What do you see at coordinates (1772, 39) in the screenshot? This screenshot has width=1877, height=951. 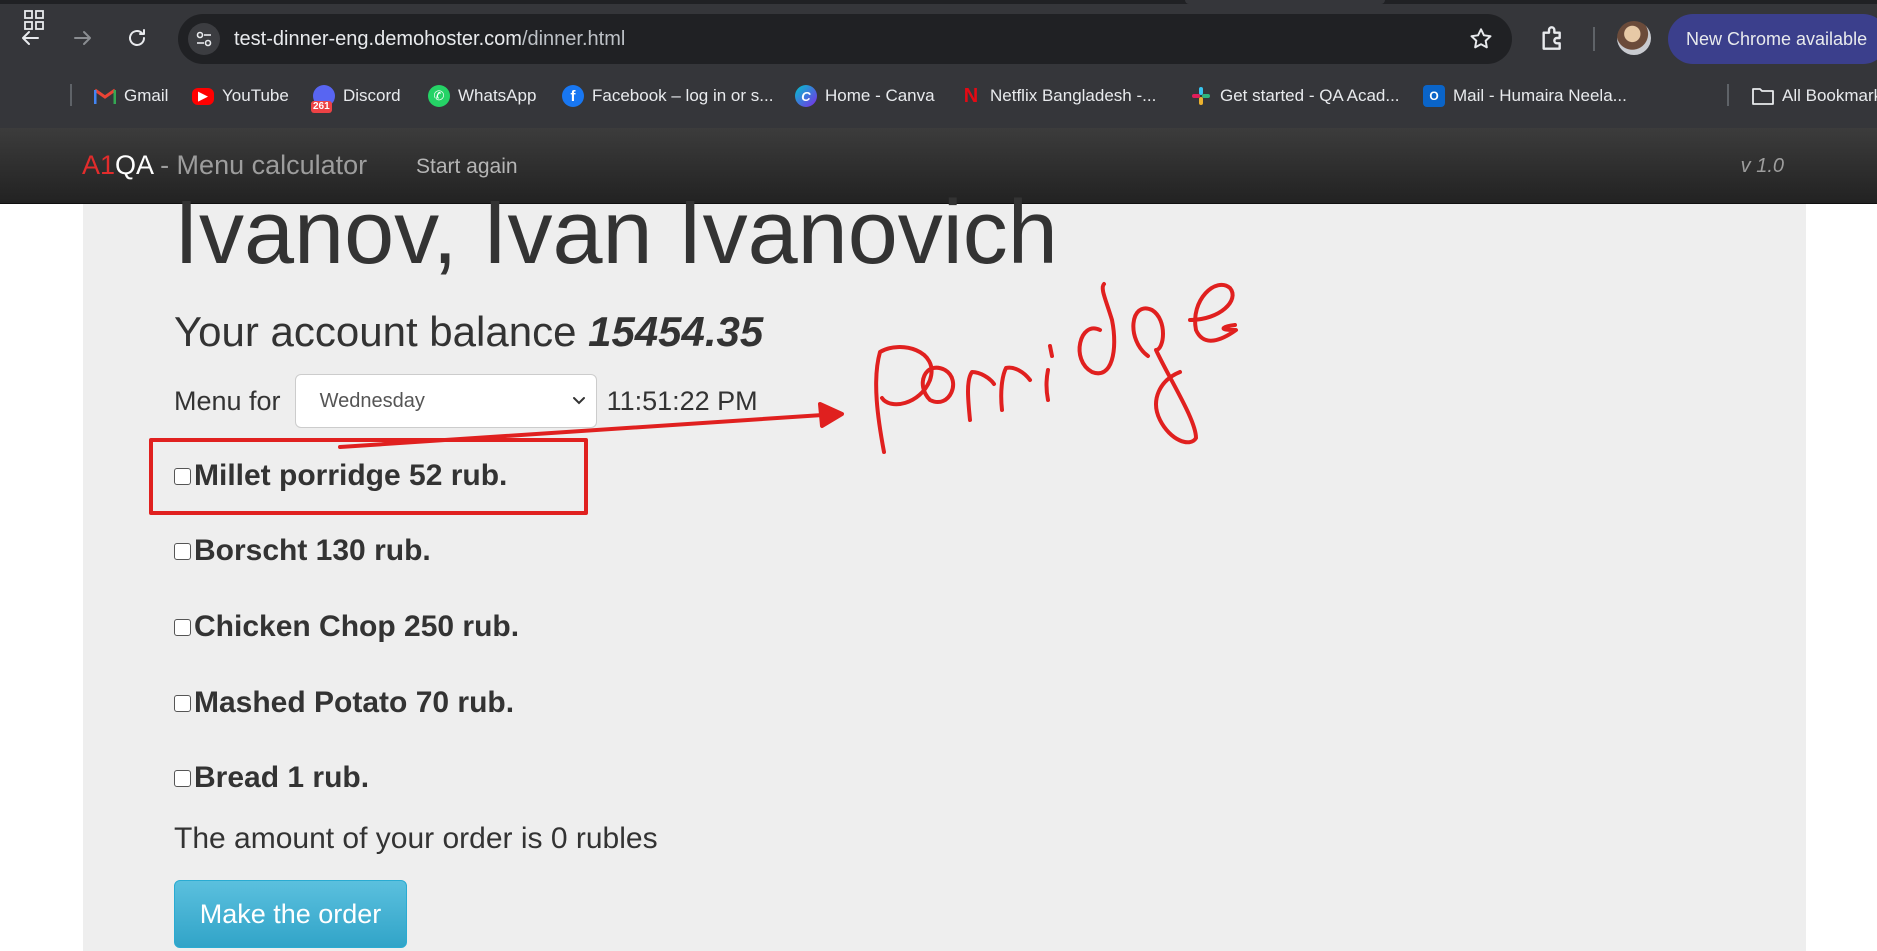 I see `new-chrome-available-button: New Chrome available` at bounding box center [1772, 39].